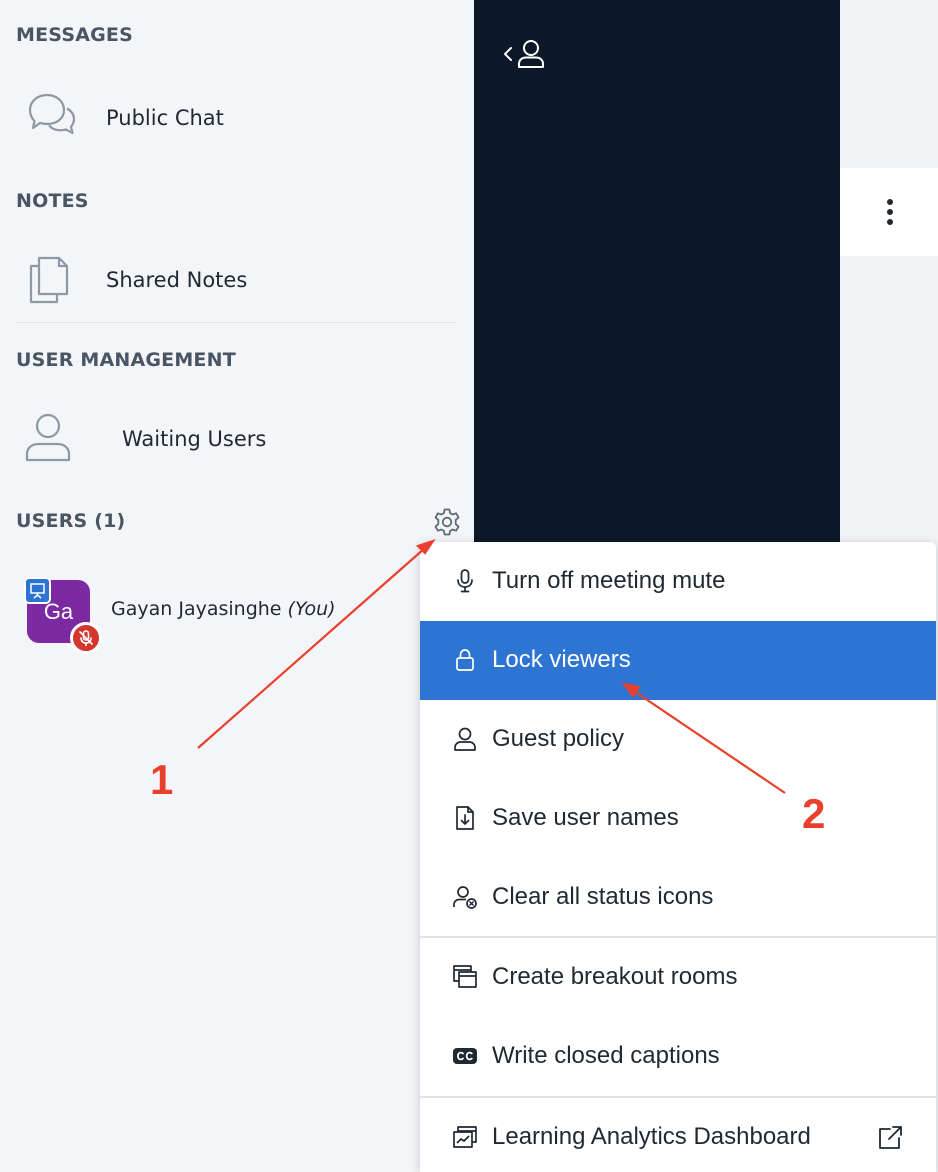 The height and width of the screenshot is (1172, 938). I want to click on closed-captions-icon, so click(465, 1056).